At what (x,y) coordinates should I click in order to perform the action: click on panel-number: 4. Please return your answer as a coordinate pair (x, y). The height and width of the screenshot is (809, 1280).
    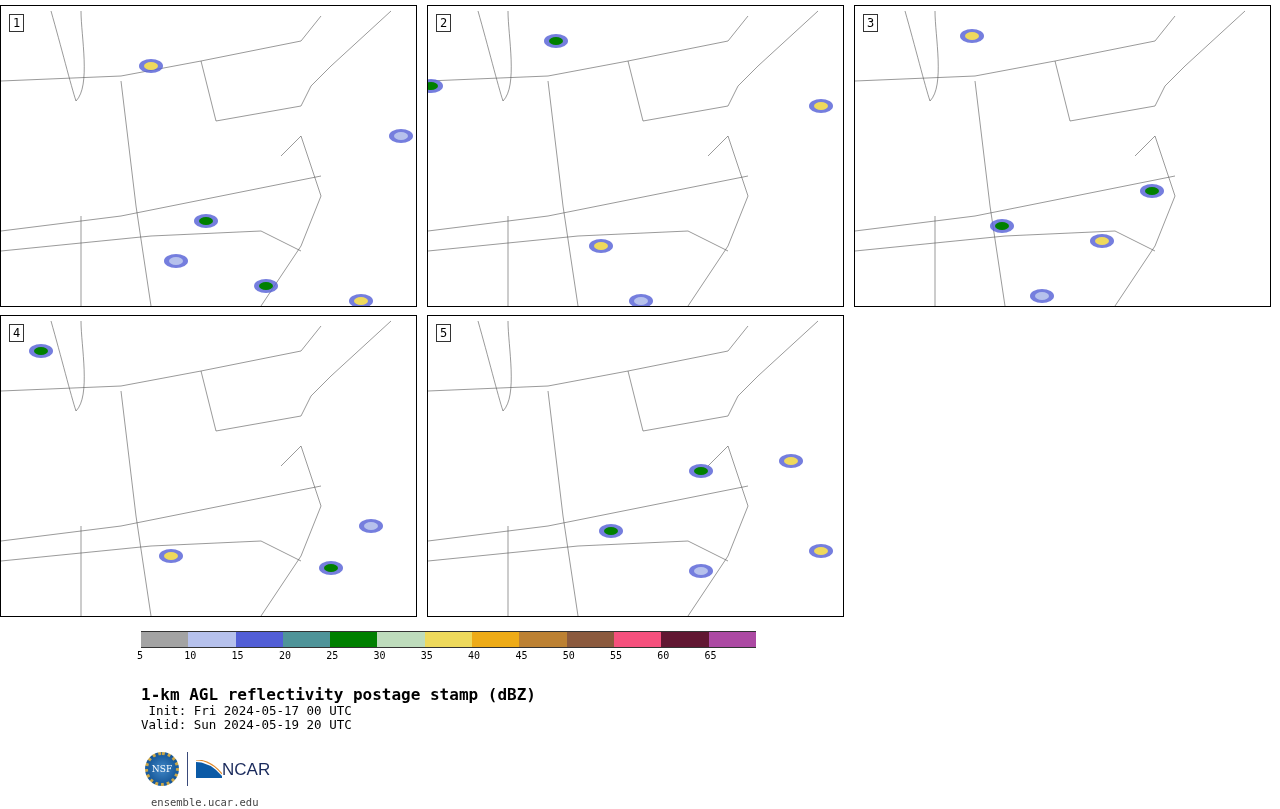
    Looking at the image, I should click on (17, 333).